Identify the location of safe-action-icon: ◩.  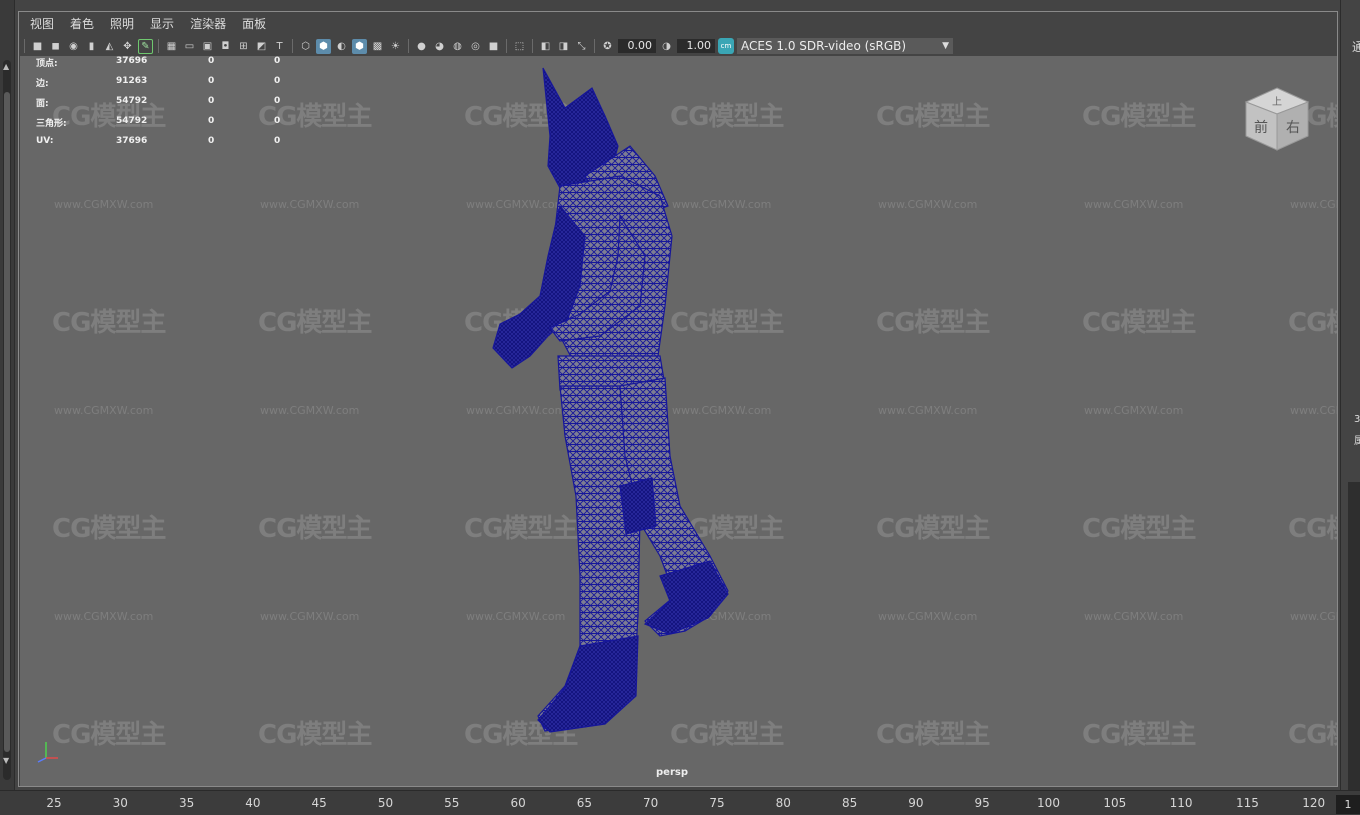
(261, 46).